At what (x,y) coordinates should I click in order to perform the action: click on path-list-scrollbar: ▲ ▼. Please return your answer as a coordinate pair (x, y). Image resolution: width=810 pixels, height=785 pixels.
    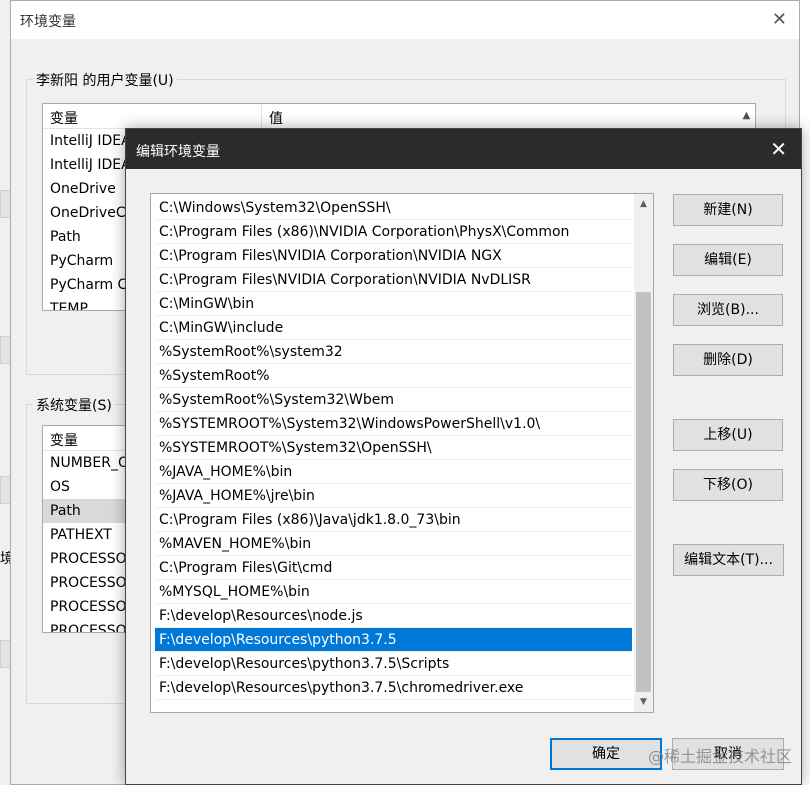
    Looking at the image, I should click on (643, 453).